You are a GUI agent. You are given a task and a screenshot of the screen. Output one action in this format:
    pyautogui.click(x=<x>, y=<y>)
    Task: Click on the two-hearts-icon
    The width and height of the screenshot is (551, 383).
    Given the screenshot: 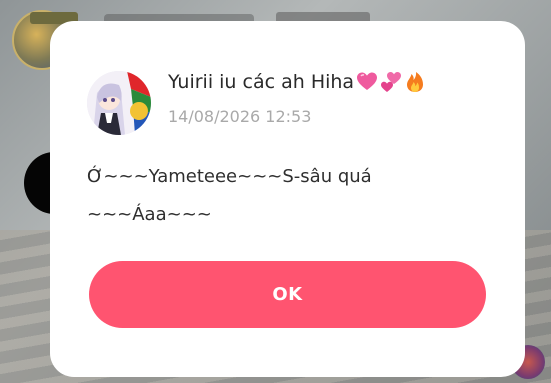 What is the action you would take?
    pyautogui.click(x=391, y=82)
    